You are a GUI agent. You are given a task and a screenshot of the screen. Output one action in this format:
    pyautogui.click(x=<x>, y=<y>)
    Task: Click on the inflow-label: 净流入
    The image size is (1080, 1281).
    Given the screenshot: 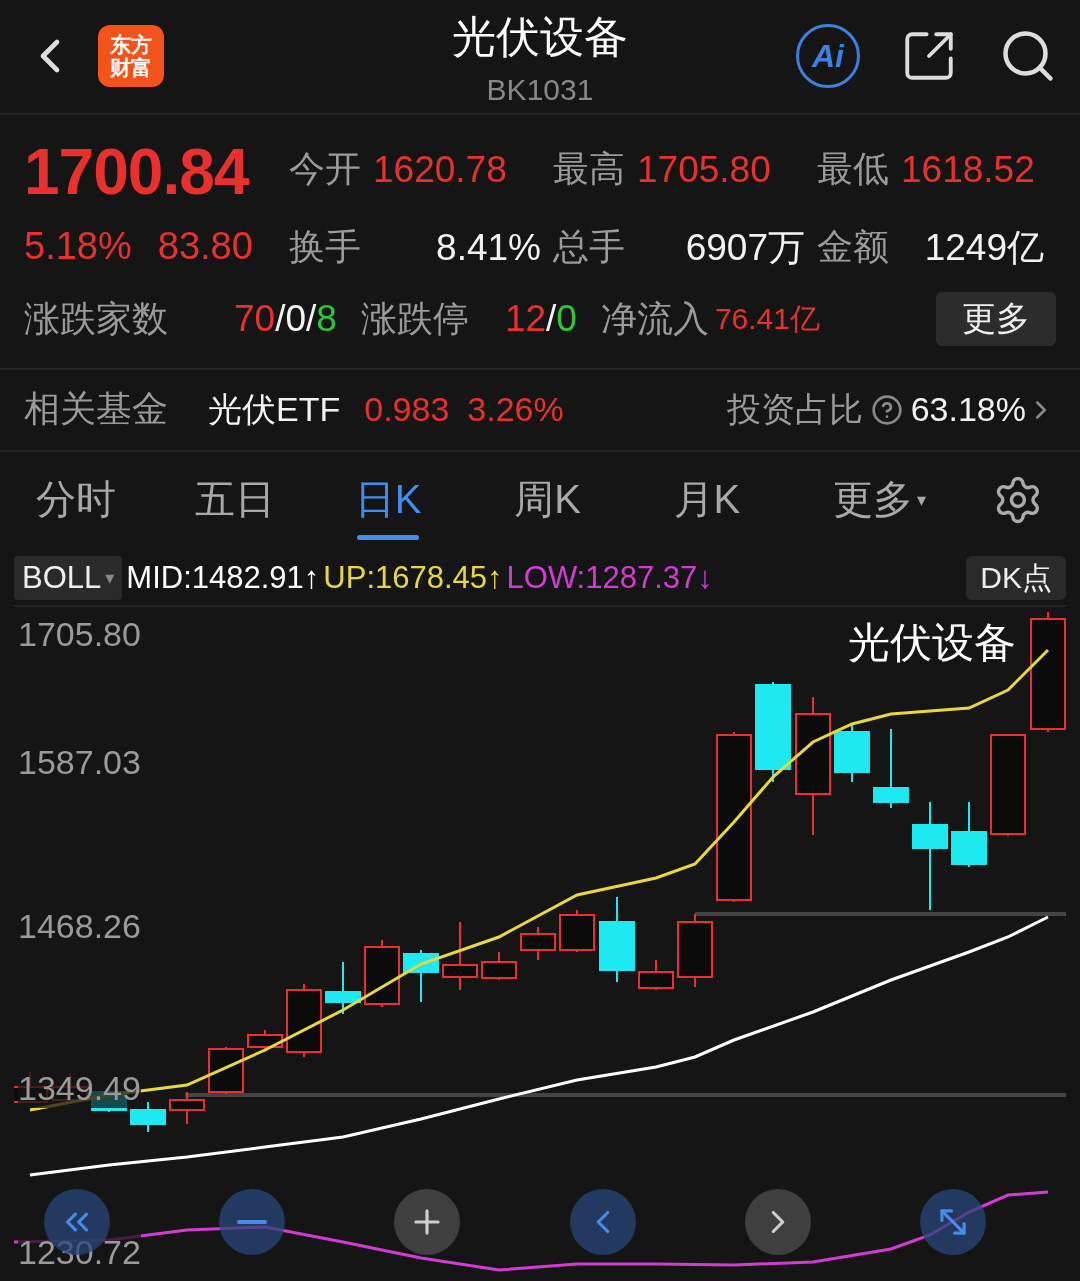 What is the action you would take?
    pyautogui.click(x=654, y=318)
    